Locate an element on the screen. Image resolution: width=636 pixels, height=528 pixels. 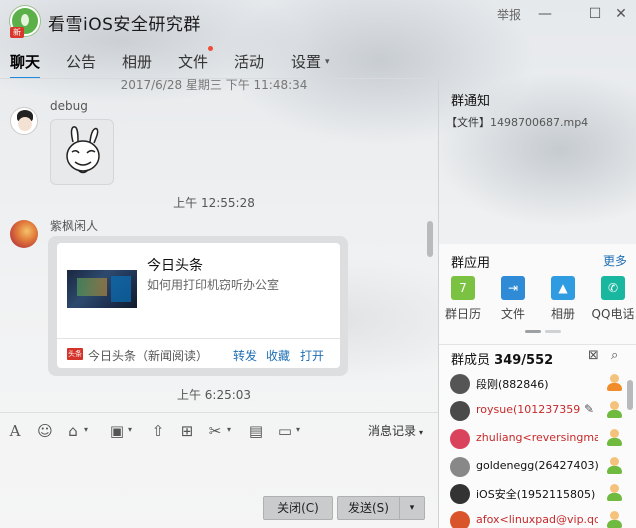
image-icon: ▣ is located at coordinates (117, 431).